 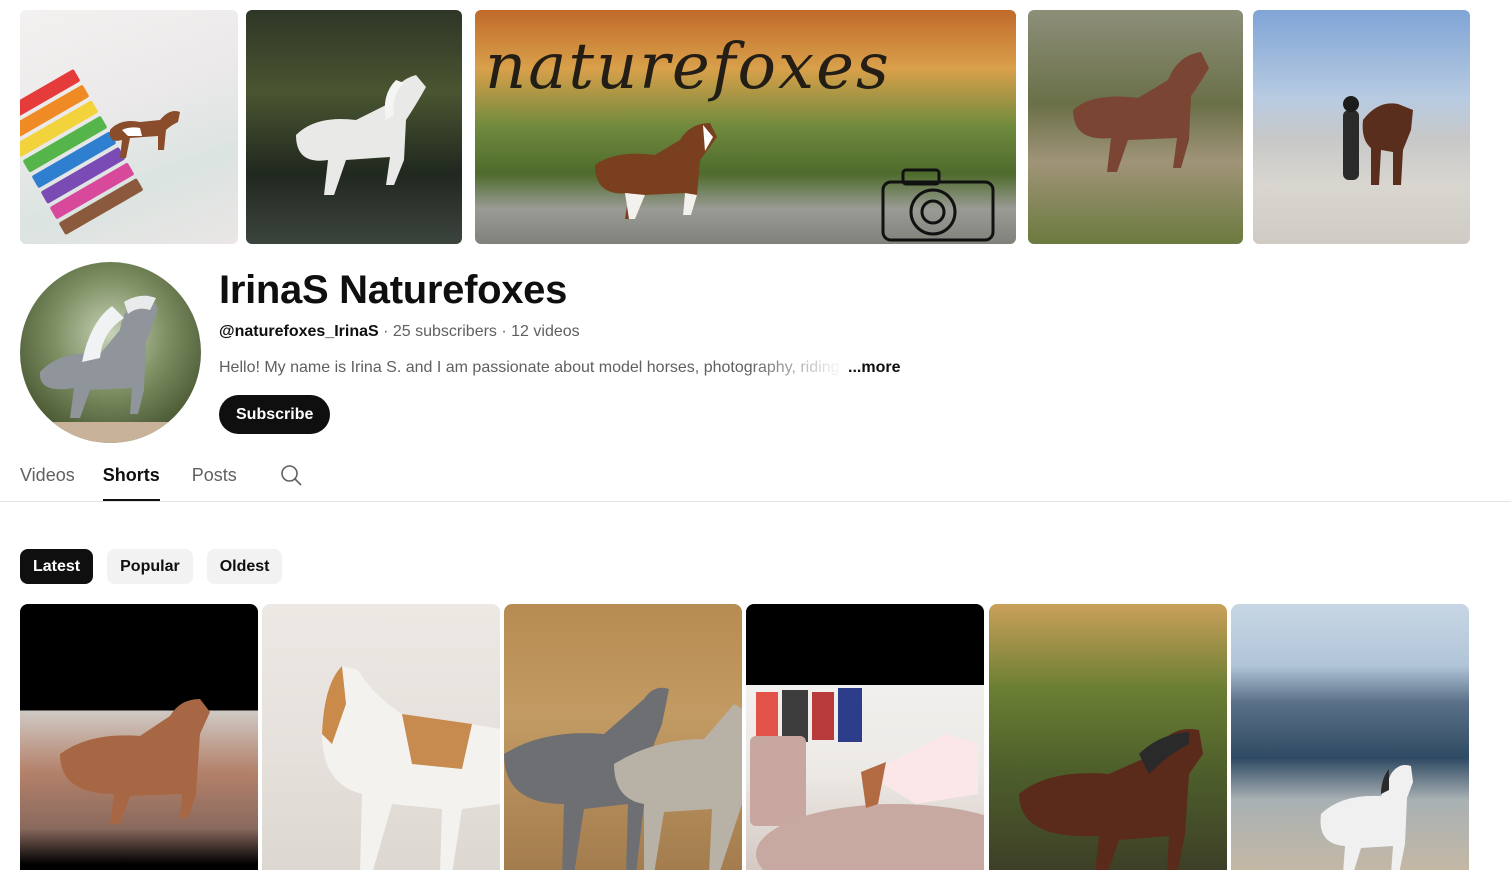 I want to click on channel-name: IrinaS Naturefoxes, so click(x=393, y=290).